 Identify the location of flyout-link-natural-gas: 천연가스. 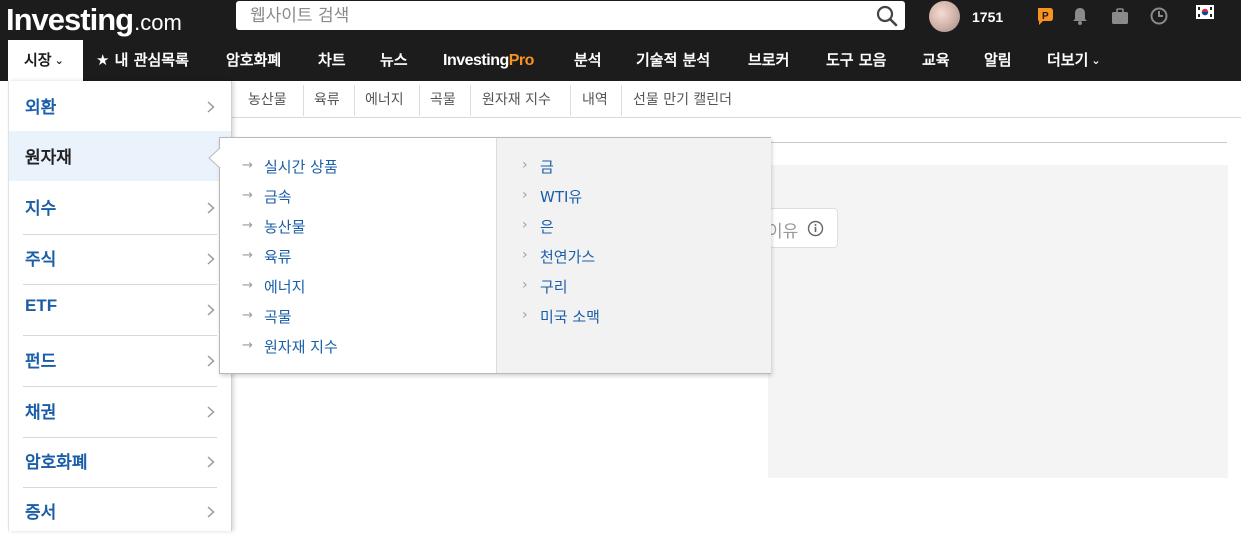
(567, 256).